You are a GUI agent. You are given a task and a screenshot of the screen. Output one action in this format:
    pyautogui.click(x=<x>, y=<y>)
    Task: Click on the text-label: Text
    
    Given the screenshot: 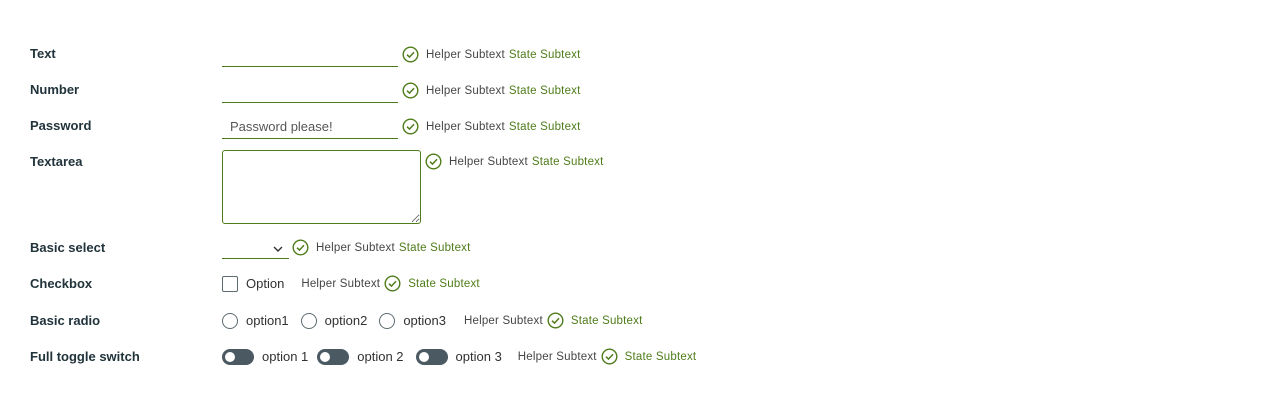 What is the action you would take?
    pyautogui.click(x=43, y=53)
    